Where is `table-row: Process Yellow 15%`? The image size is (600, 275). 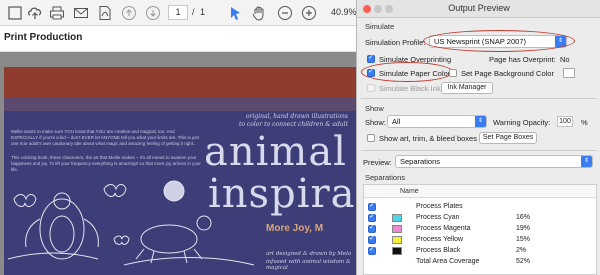 table-row: Process Yellow 15% is located at coordinates (480, 239).